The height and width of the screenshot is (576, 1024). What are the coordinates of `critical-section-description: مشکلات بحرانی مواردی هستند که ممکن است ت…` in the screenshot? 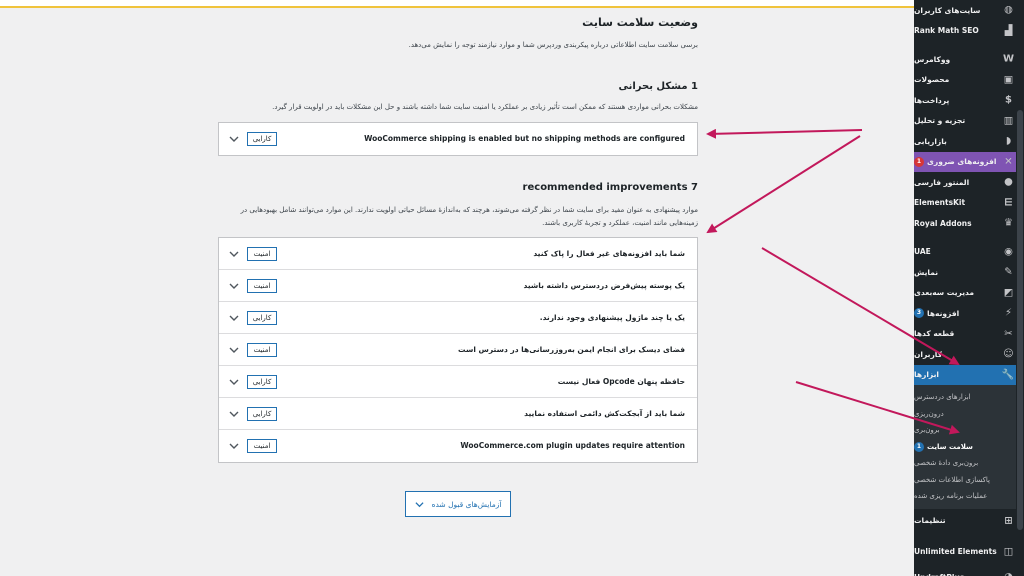 It's located at (485, 107).